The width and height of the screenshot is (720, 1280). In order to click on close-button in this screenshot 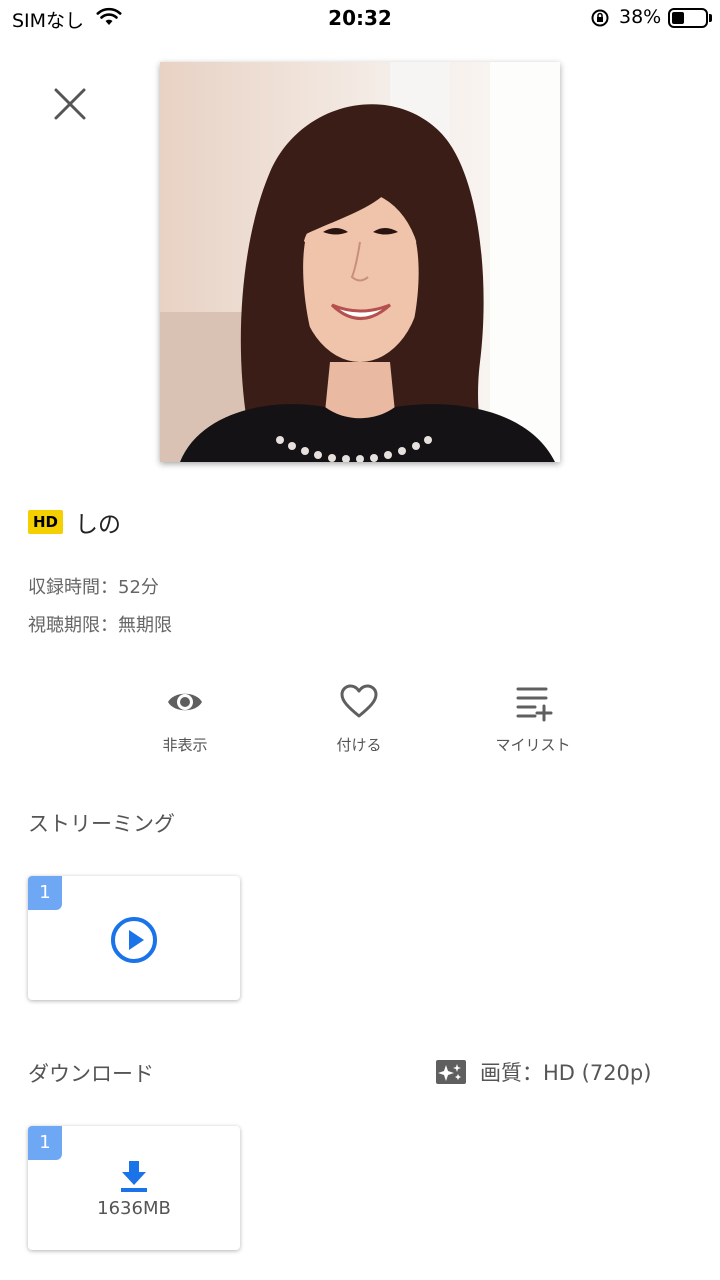, I will do `click(70, 104)`.